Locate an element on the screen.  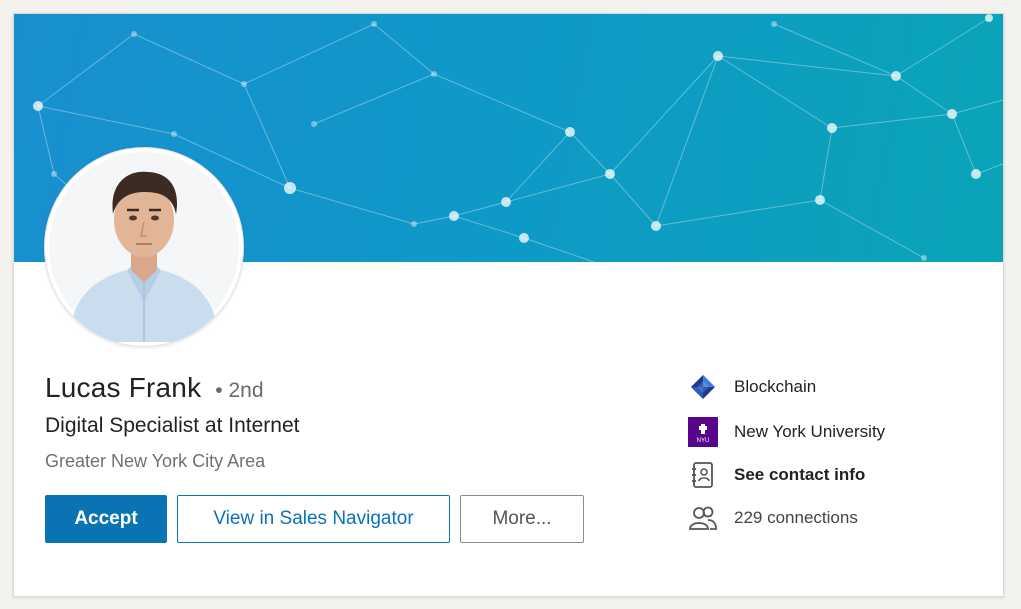
connection-degree: • 2nd is located at coordinates (239, 390).